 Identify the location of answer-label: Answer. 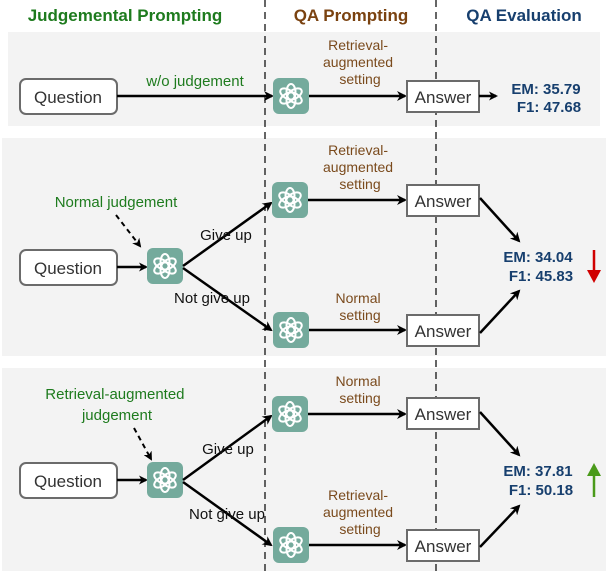
(443, 97).